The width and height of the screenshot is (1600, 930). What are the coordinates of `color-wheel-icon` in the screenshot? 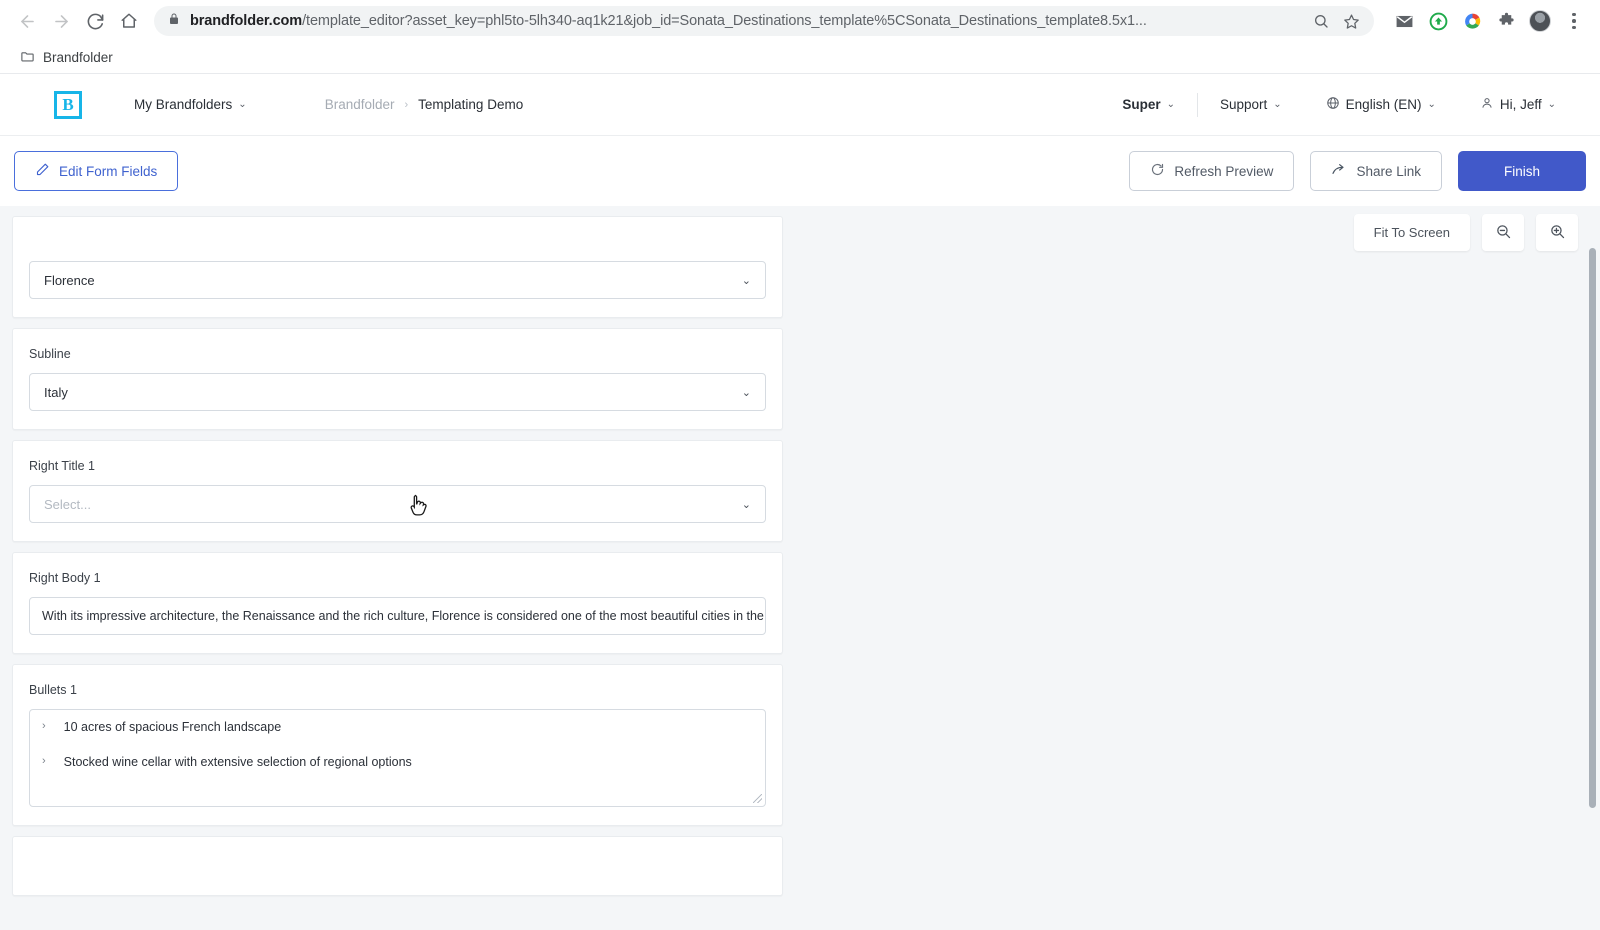 It's located at (1472, 21).